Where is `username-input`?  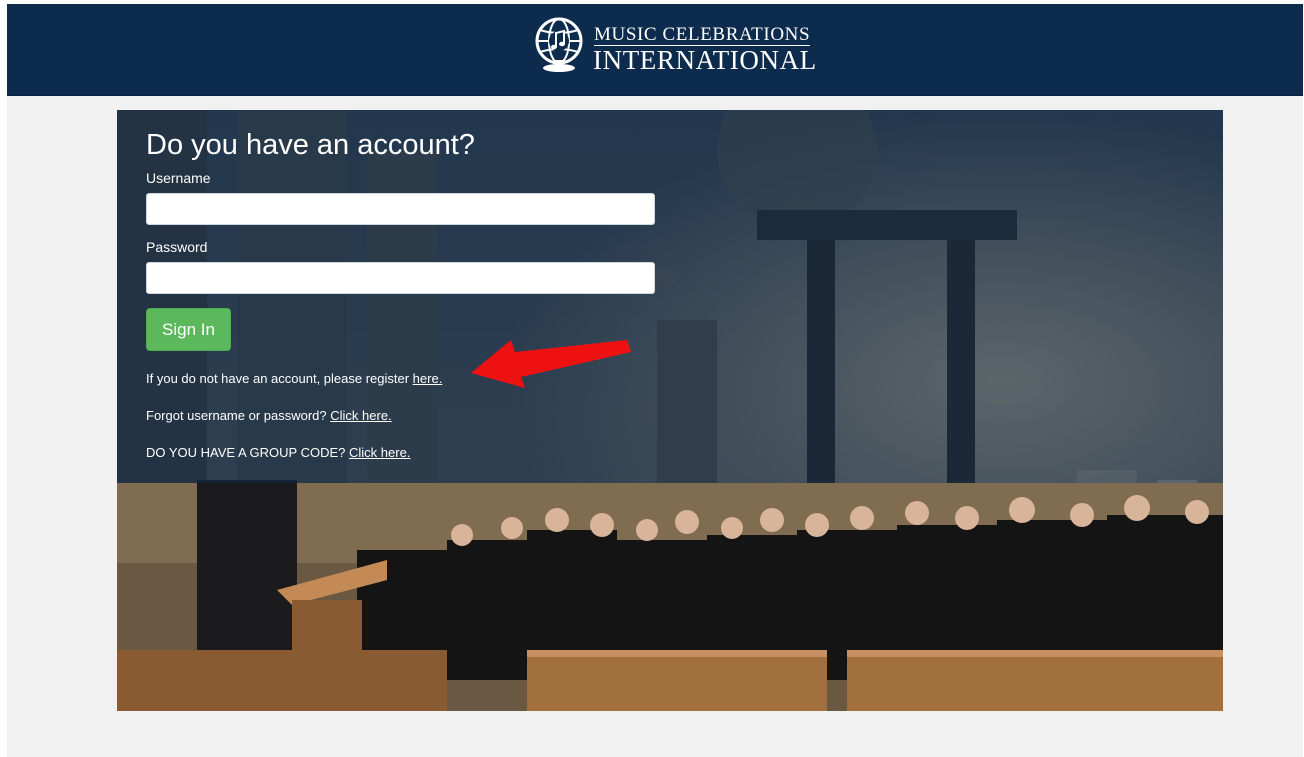
username-input is located at coordinates (400, 209).